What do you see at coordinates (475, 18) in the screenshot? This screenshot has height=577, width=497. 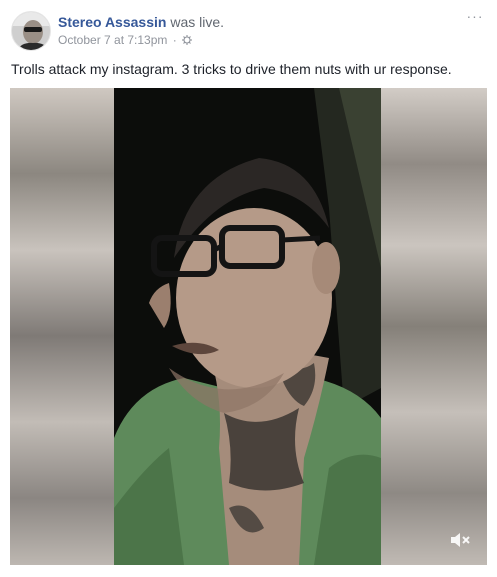 I see `more-options-icon: ···` at bounding box center [475, 18].